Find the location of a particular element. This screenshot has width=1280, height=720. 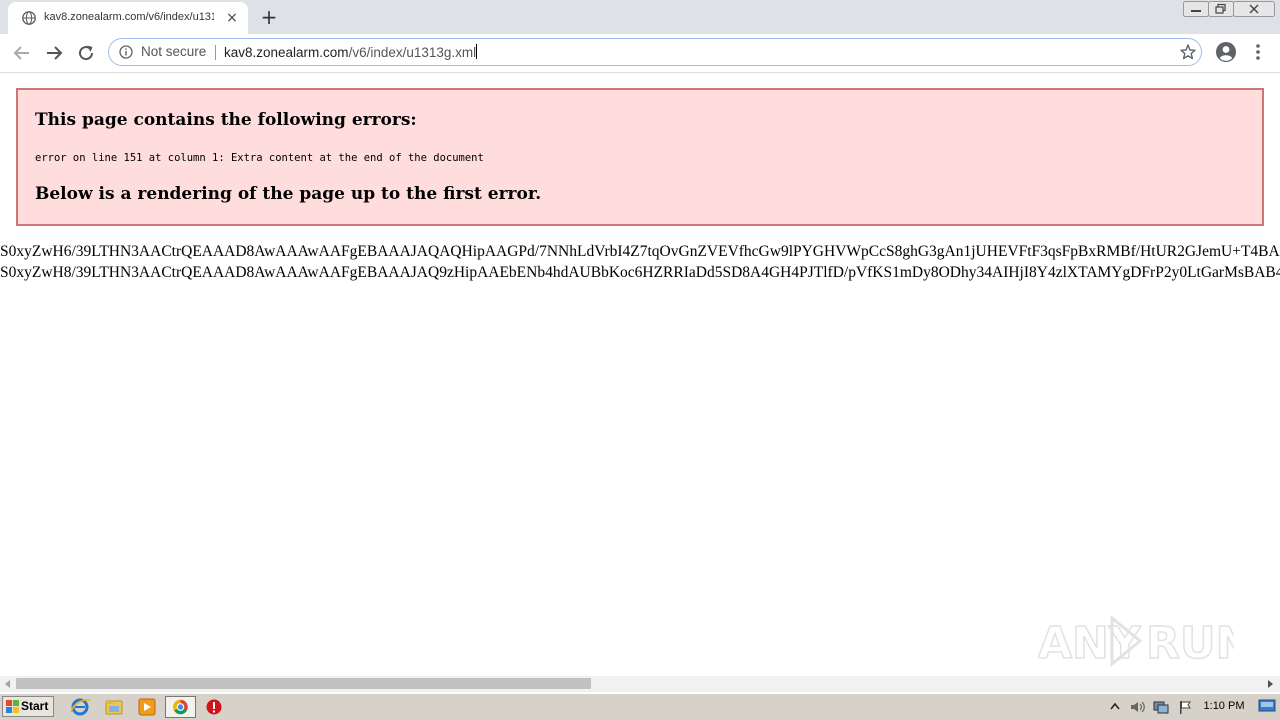

anyrun-watermark-logo: ANY RUN is located at coordinates (1136, 642).